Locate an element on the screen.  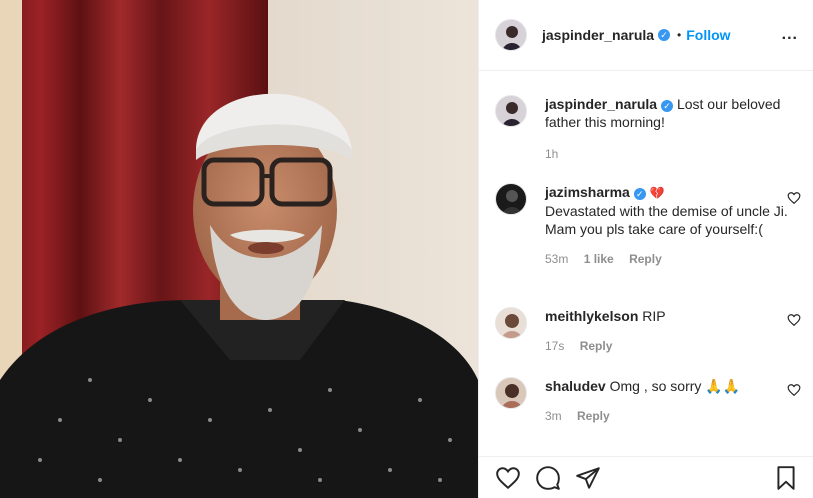
comment-item: shaludev Omg , so sorry 🙏🙏 3m Reply is located at coordinates (648, 400).